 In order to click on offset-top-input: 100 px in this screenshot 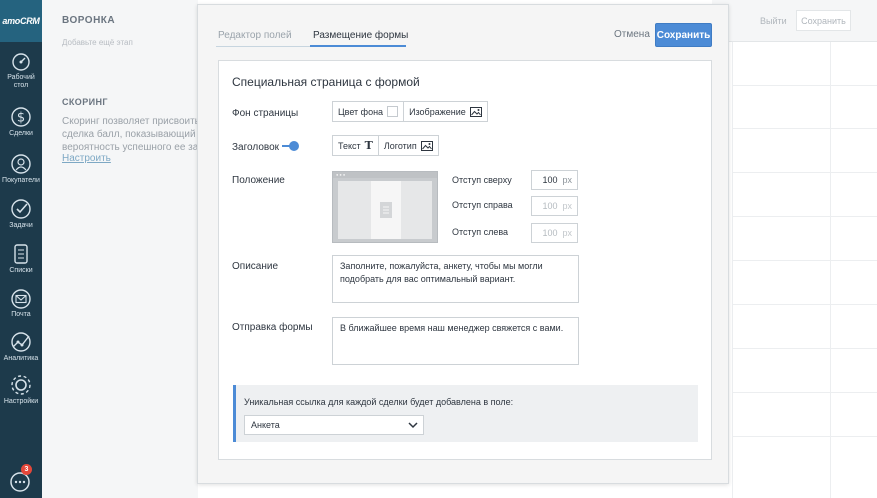, I will do `click(554, 180)`.